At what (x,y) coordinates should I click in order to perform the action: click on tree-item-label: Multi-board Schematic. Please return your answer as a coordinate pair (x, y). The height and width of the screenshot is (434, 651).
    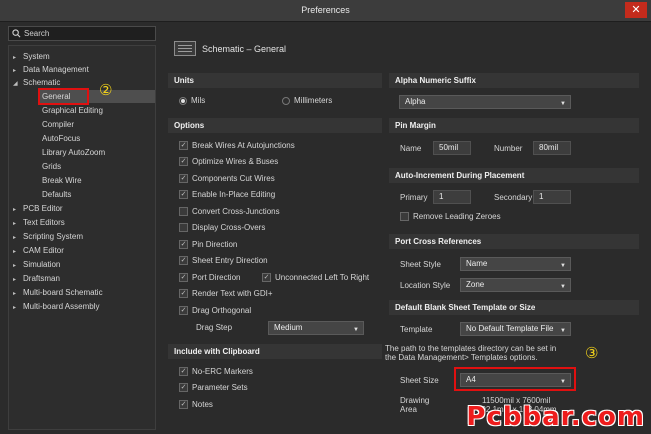
    Looking at the image, I should click on (63, 292).